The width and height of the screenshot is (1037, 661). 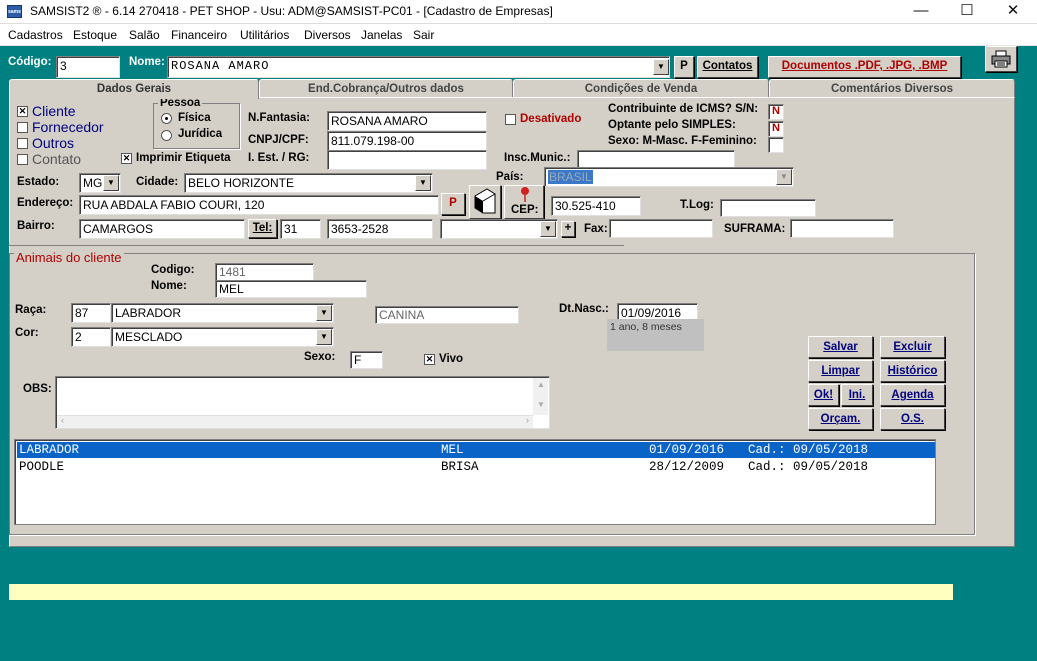 What do you see at coordinates (727, 67) in the screenshot?
I see `contatos-button: Contatos` at bounding box center [727, 67].